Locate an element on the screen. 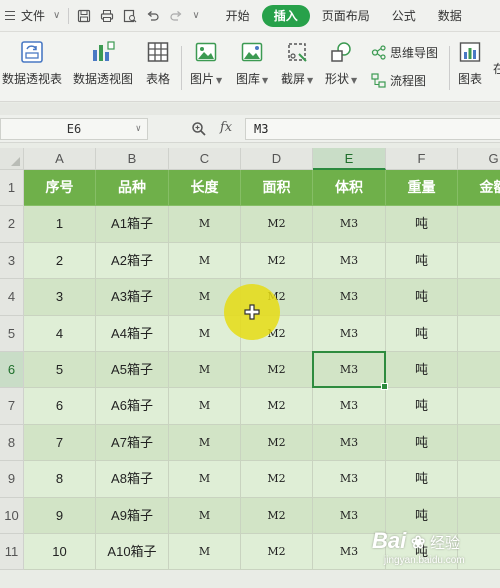  pivot-chart-button: 数据透视图 is located at coordinates (103, 63).